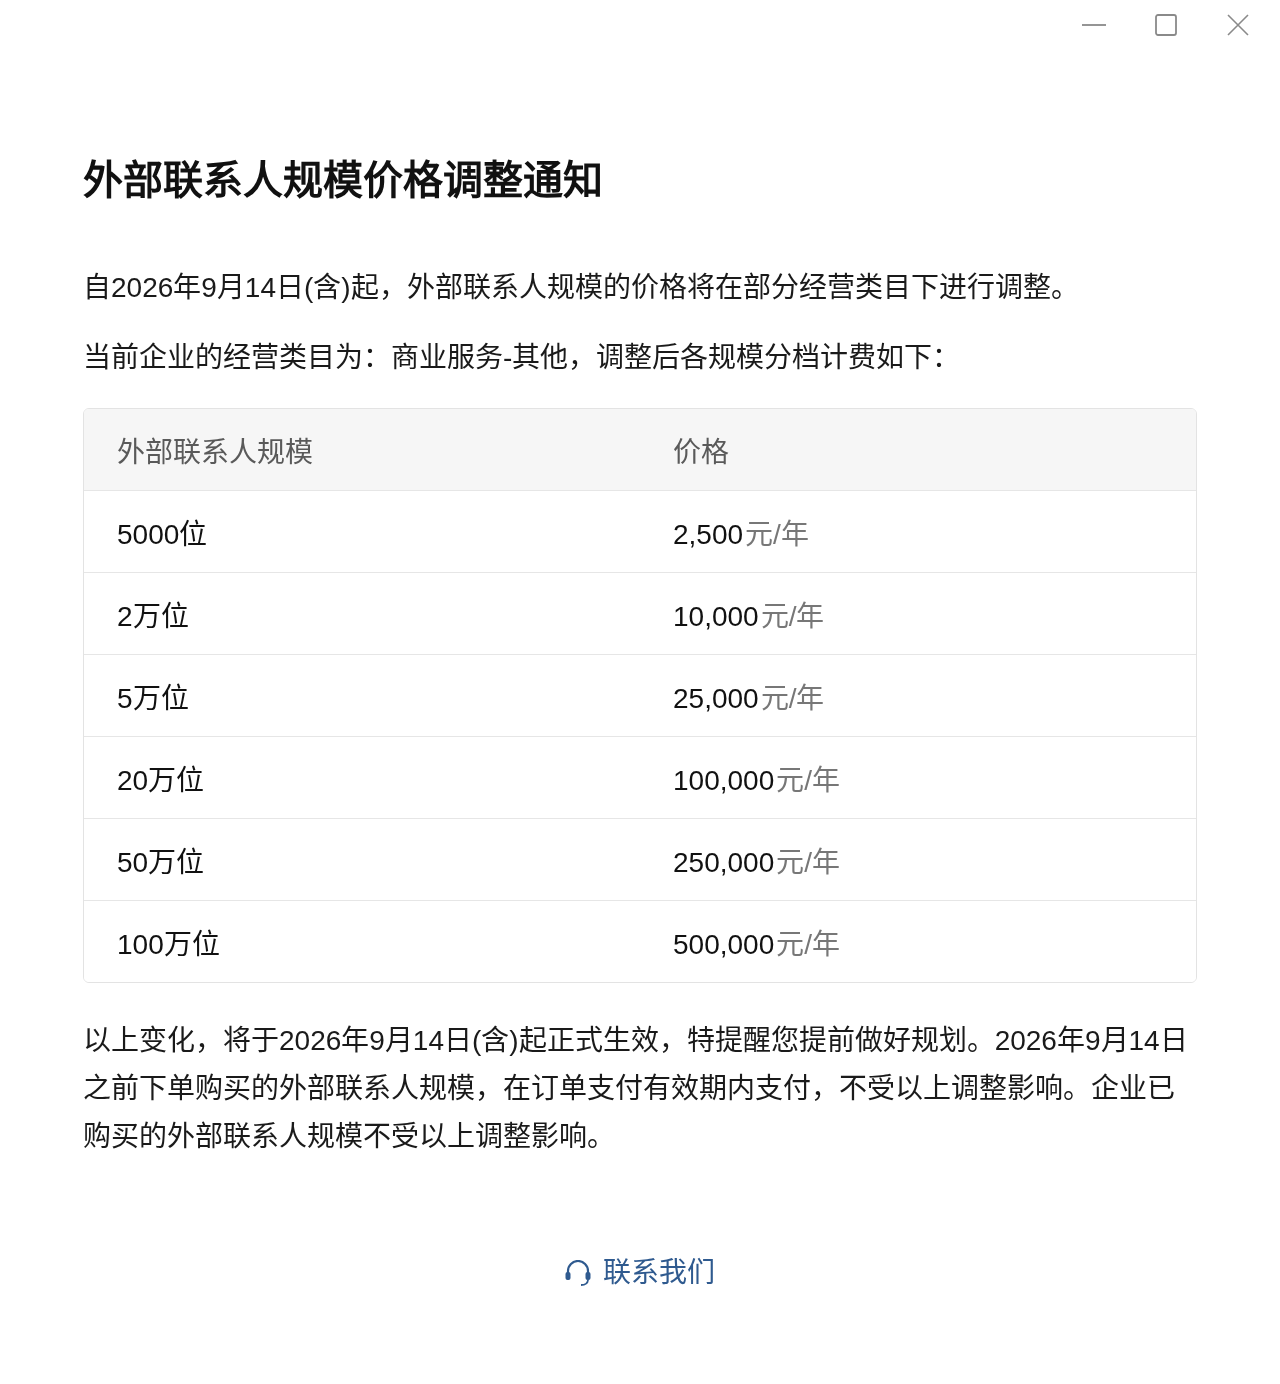 Image resolution: width=1280 pixels, height=1384 pixels. What do you see at coordinates (522, 358) in the screenshot?
I see `notice-paragraph: 当前企业的经营类目为：商业服务-其他，调整后各规模分档计费如下：` at bounding box center [522, 358].